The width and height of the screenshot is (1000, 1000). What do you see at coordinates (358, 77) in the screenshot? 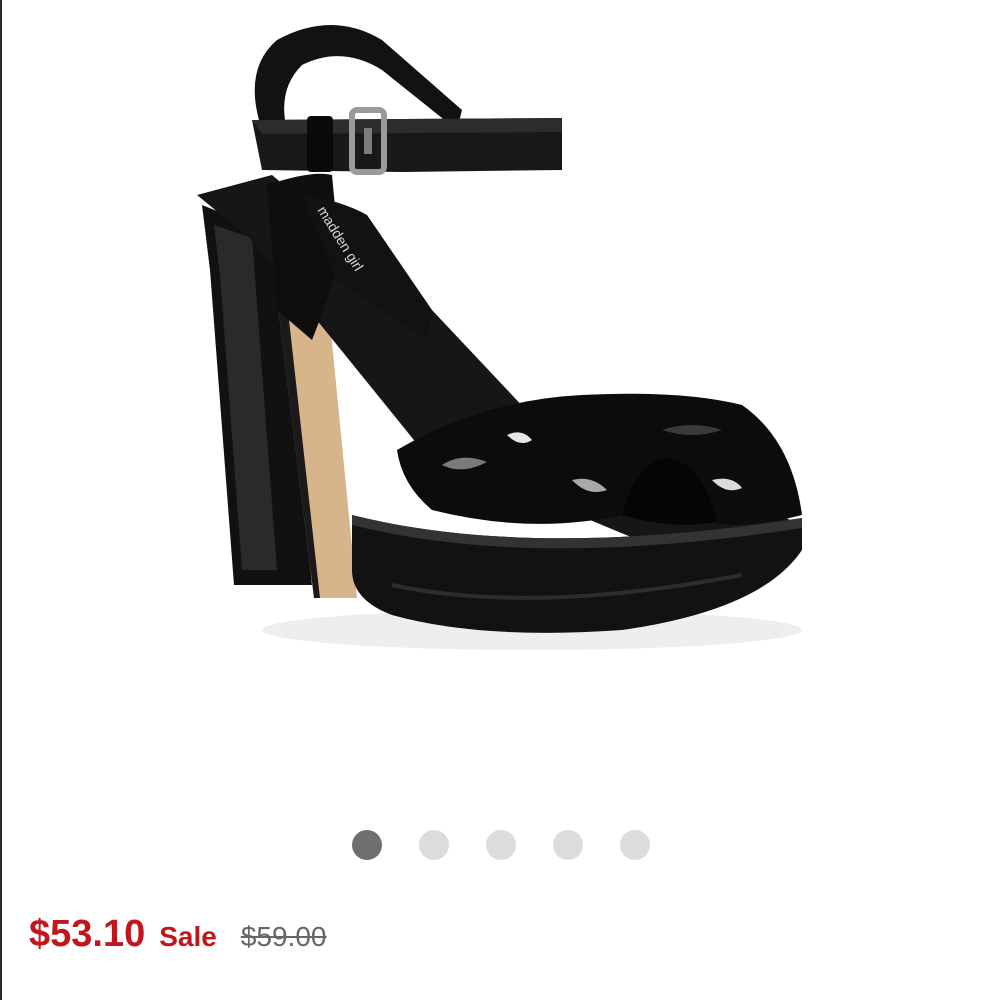
I see `ankle-strap` at bounding box center [358, 77].